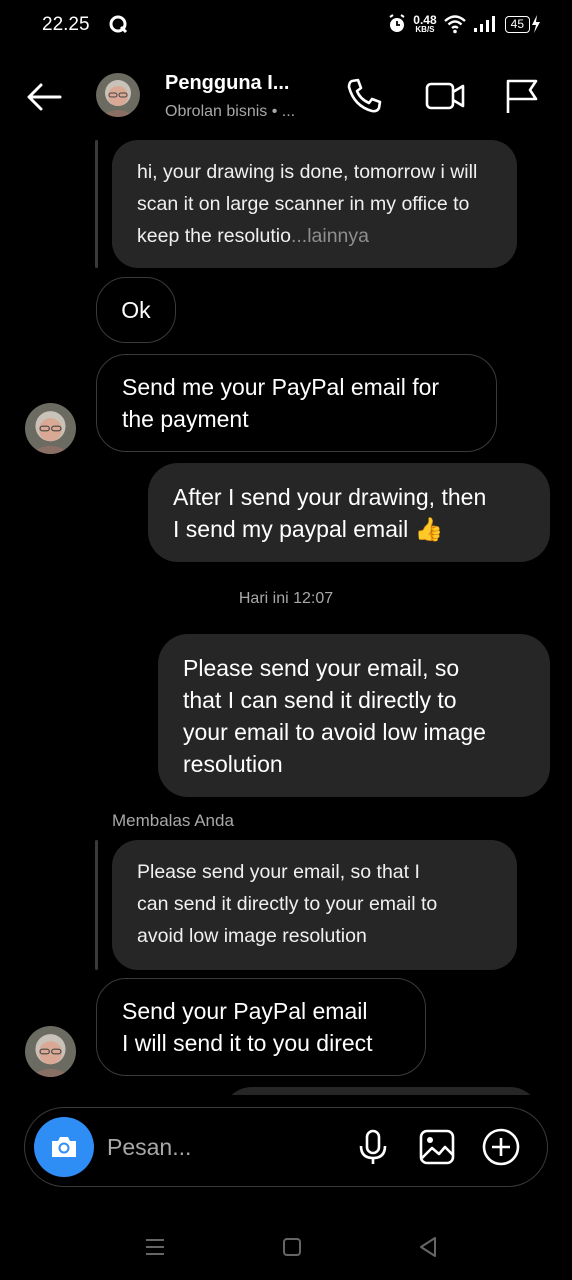 Image resolution: width=572 pixels, height=1280 pixels. What do you see at coordinates (330, 236) in the screenshot?
I see `see-more-link: ...lainnya` at bounding box center [330, 236].